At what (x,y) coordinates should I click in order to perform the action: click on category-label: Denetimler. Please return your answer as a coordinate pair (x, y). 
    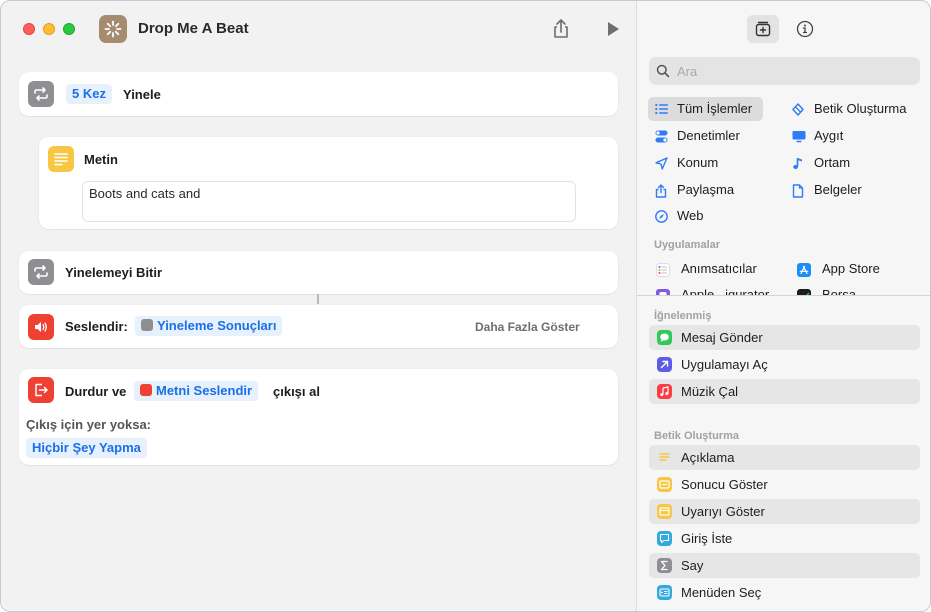
    Looking at the image, I should click on (708, 135).